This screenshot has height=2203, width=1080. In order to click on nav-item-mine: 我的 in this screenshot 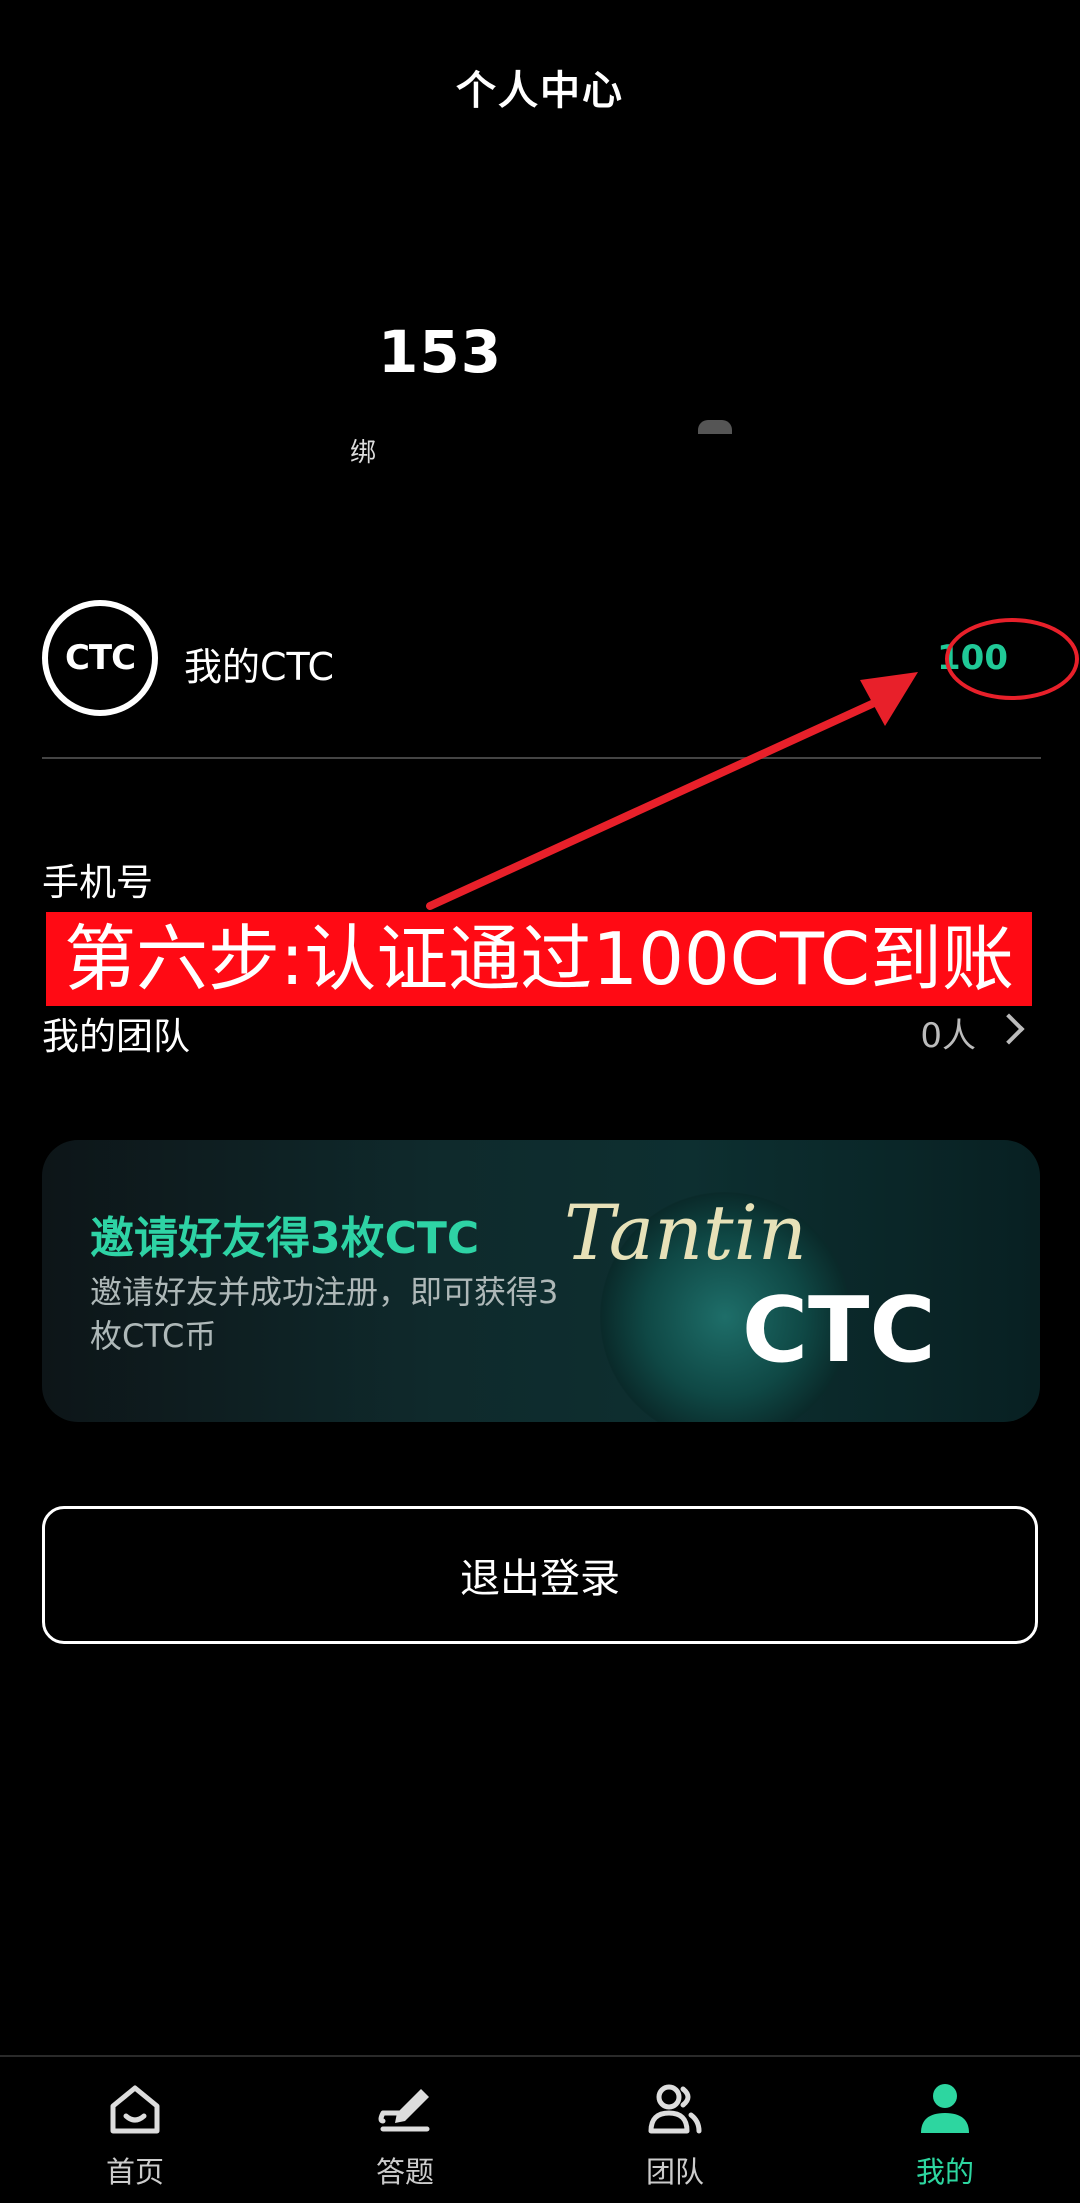, I will do `click(945, 2130)`.